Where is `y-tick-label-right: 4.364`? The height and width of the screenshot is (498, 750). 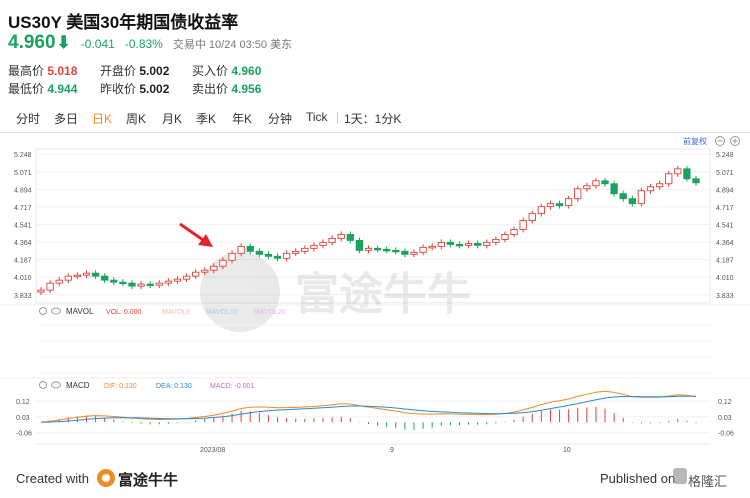 y-tick-label-right: 4.364 is located at coordinates (725, 243).